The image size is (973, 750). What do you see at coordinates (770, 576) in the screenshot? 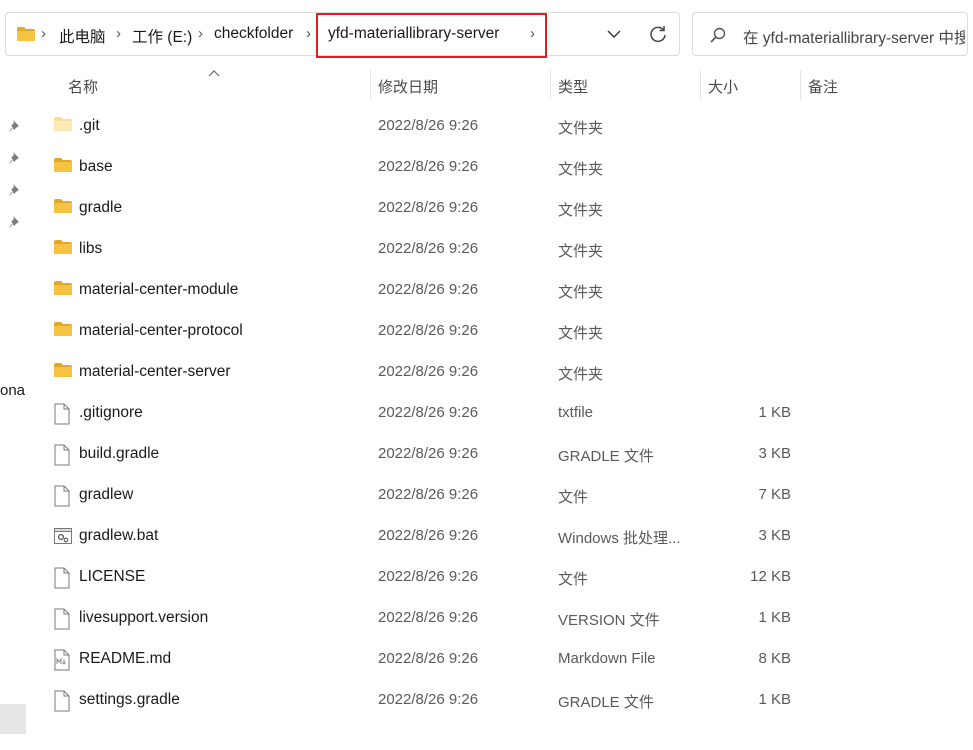
I see `file-size: 12 KB` at bounding box center [770, 576].